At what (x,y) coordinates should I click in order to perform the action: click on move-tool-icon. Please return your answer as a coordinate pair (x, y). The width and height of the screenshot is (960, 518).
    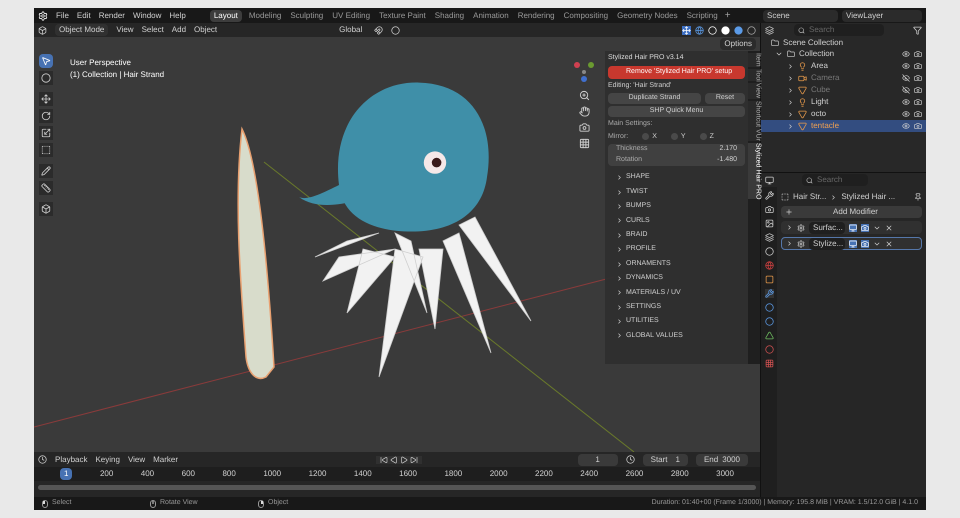
    Looking at the image, I should click on (46, 99).